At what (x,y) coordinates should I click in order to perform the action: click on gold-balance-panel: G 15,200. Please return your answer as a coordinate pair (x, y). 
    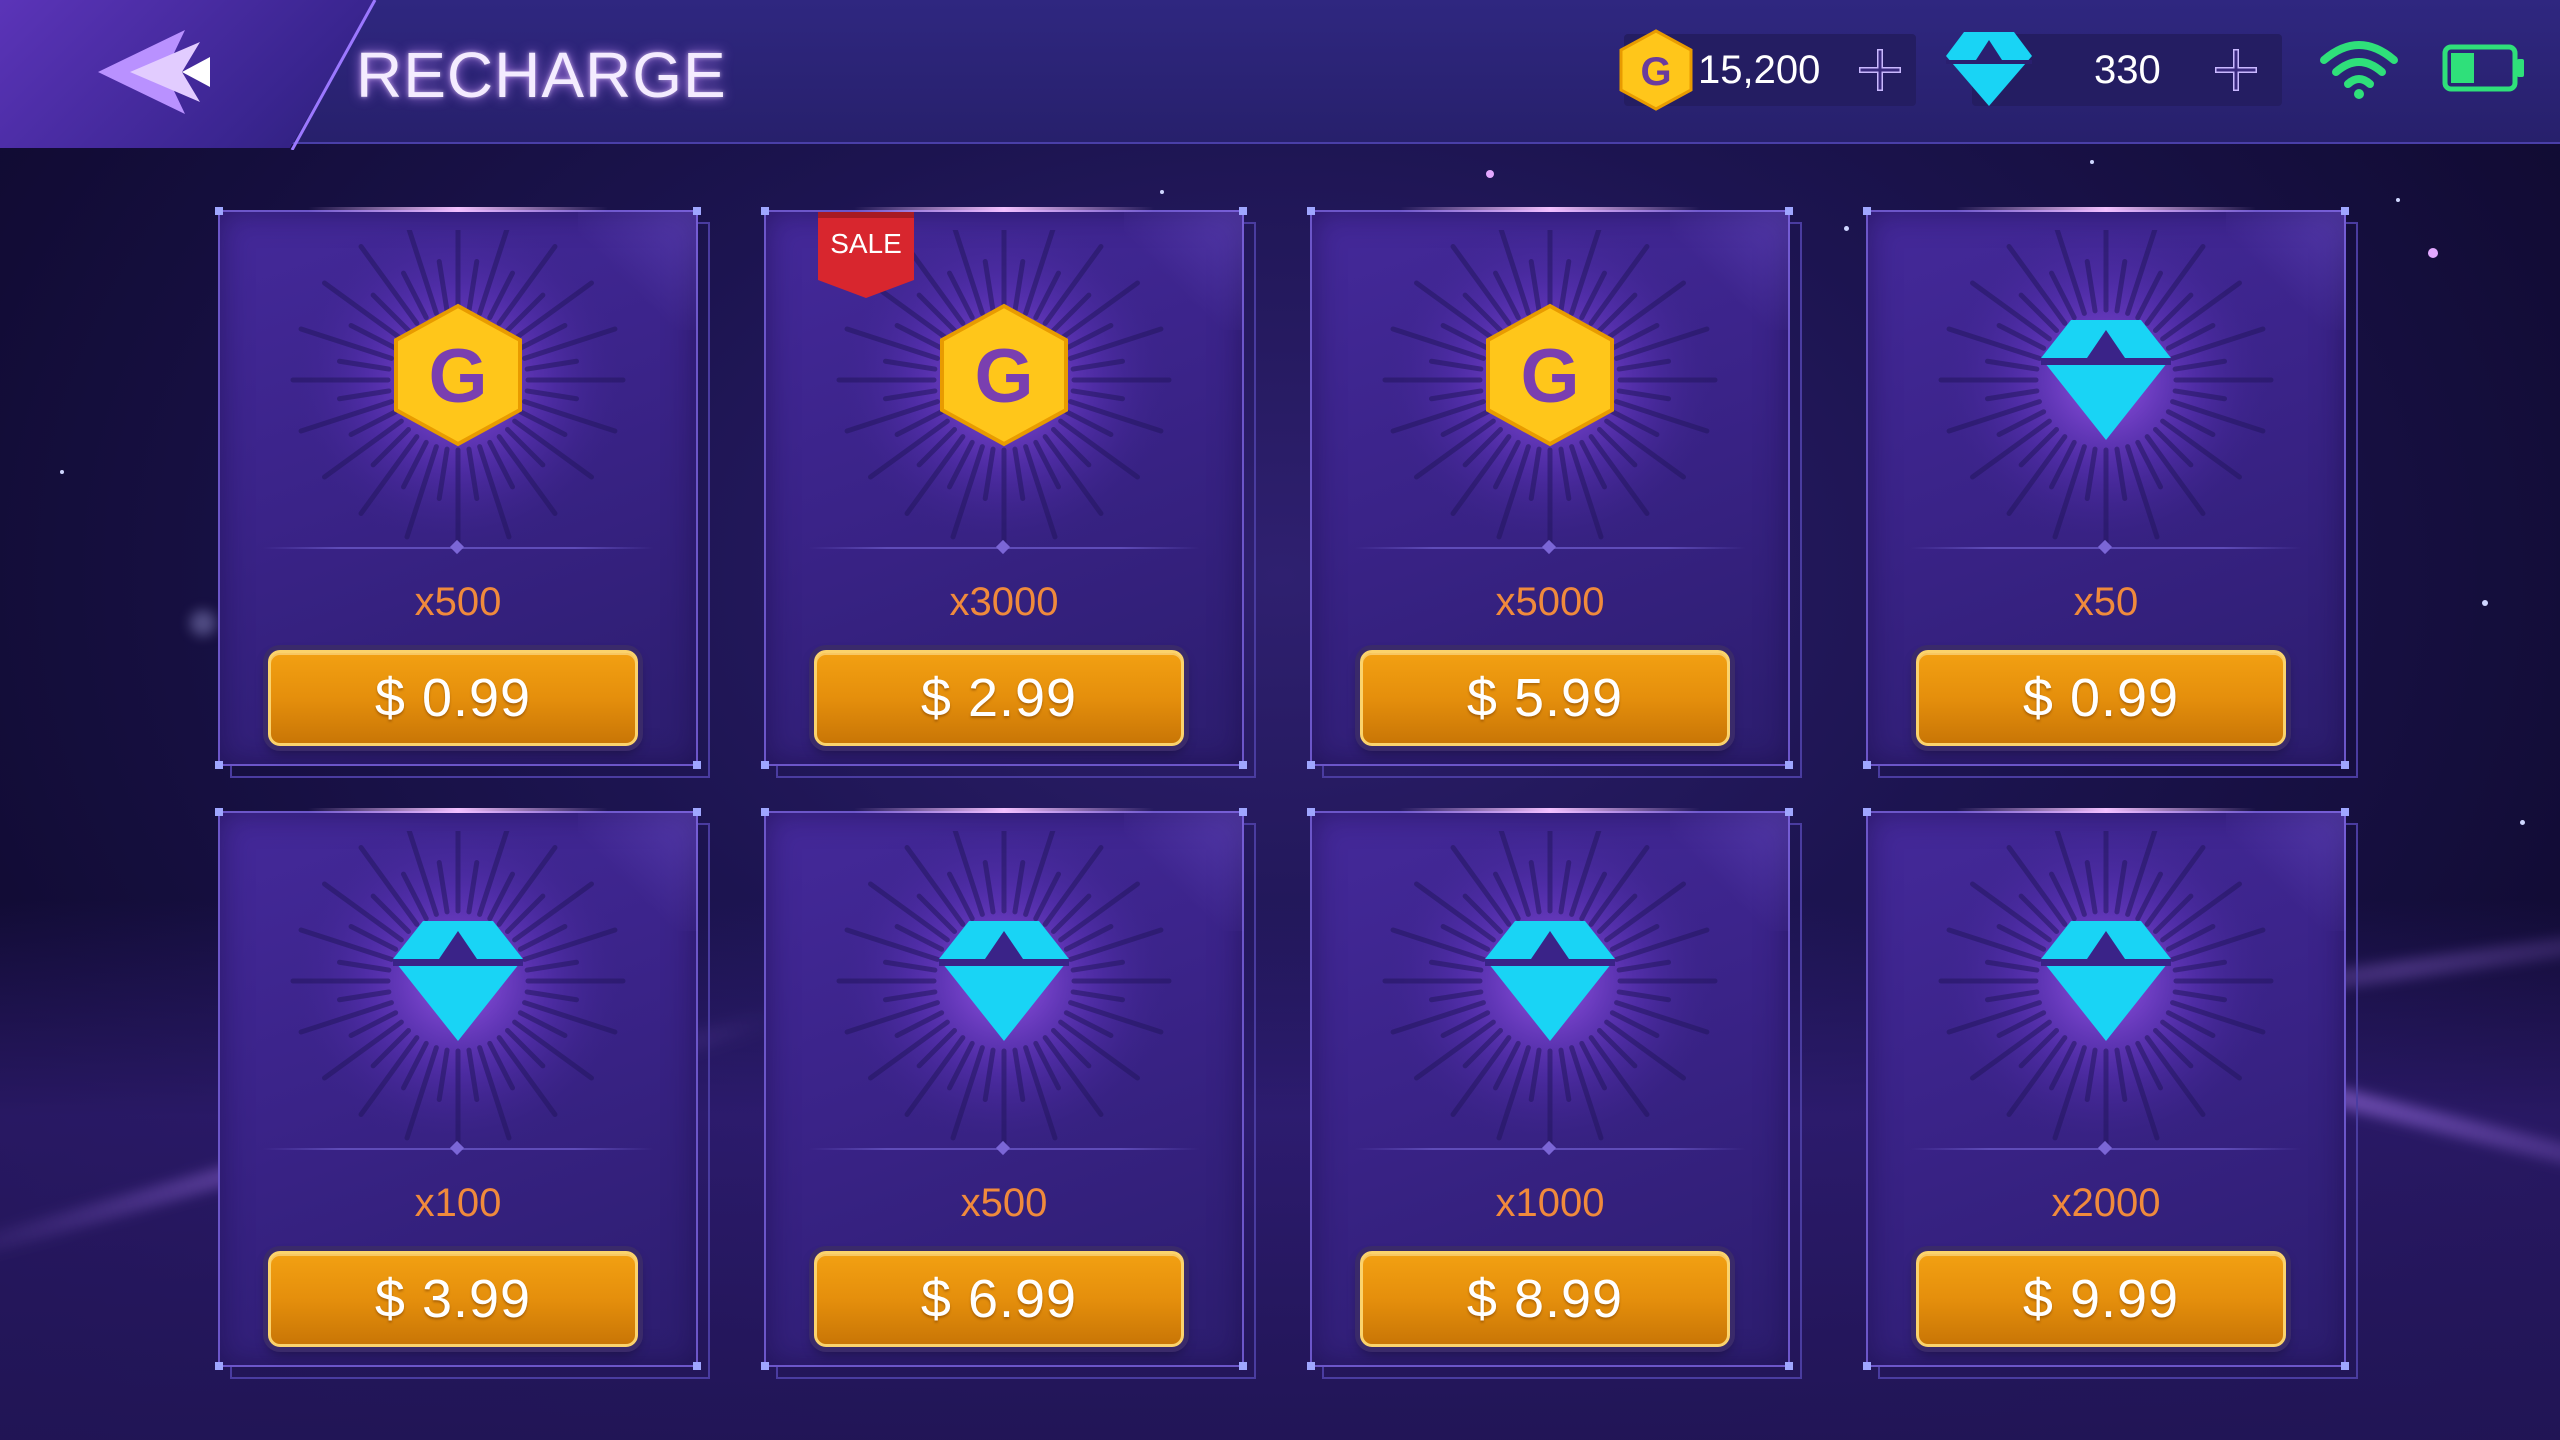
    Looking at the image, I should click on (1767, 70).